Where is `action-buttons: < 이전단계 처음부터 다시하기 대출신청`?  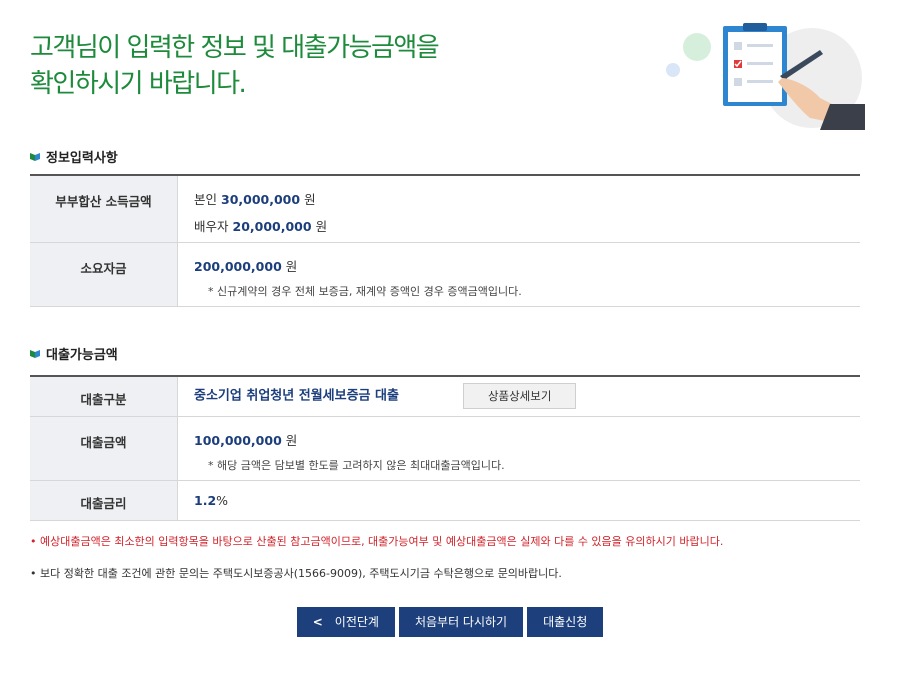 action-buttons: < 이전단계 처음부터 다시하기 대출신청 is located at coordinates (450, 622).